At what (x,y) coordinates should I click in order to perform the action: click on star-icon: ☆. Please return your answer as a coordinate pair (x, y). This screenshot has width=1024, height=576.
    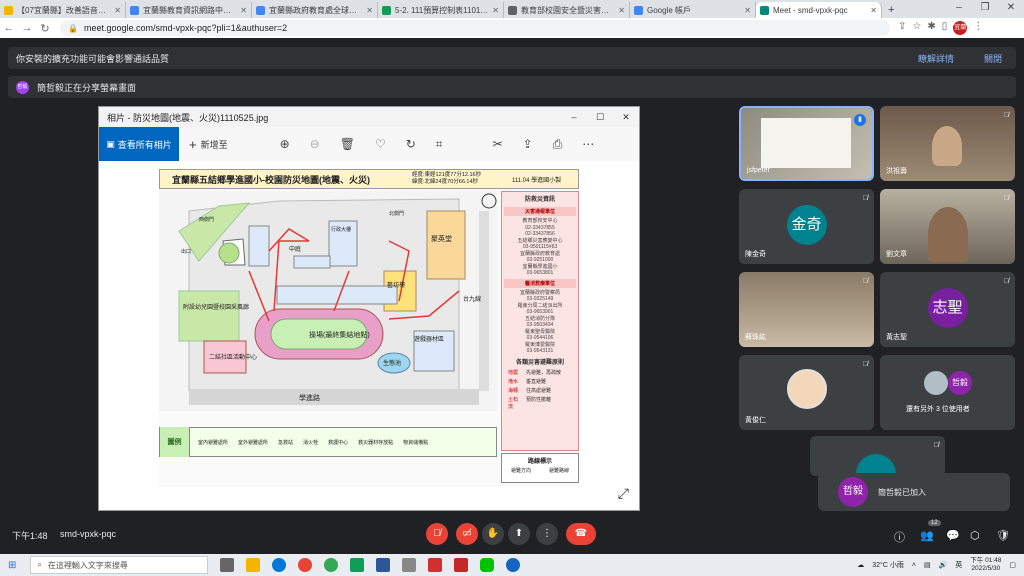
    Looking at the image, I should click on (916, 28).